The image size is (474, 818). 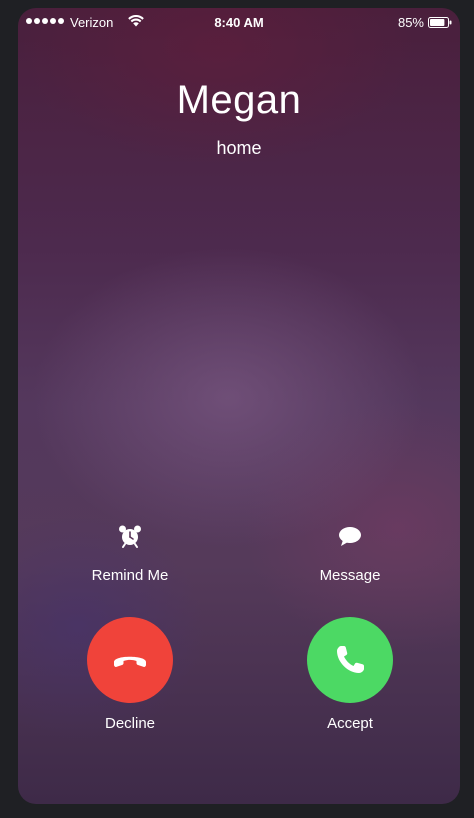 I want to click on accept-circle, so click(x=350, y=660).